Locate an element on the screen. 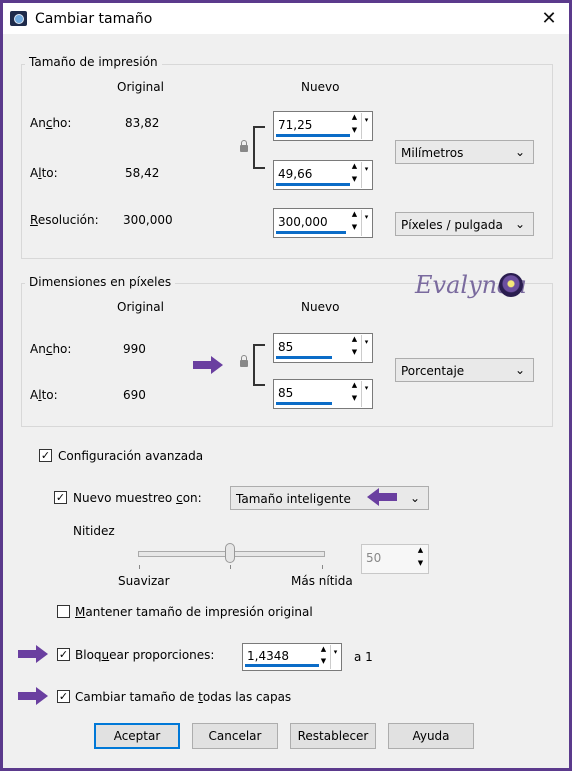 Image resolution: width=572 pixels, height=771 pixels. print-original-header: Original is located at coordinates (140, 87).